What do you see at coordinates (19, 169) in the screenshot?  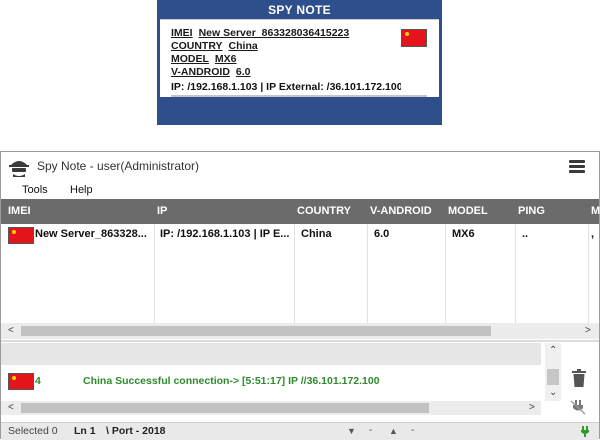 I see `spy-icon` at bounding box center [19, 169].